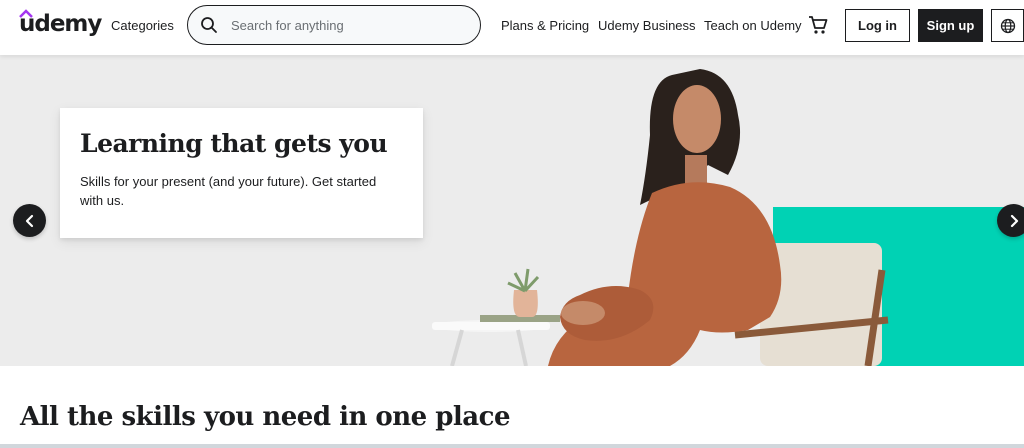 Image resolution: width=1024 pixels, height=448 pixels. I want to click on logo-text: udemy, so click(60, 24).